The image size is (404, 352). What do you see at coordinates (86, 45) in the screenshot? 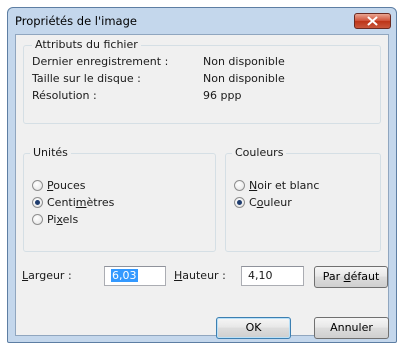
I see `file-attributes-legend: Attributs du fichier` at bounding box center [86, 45].